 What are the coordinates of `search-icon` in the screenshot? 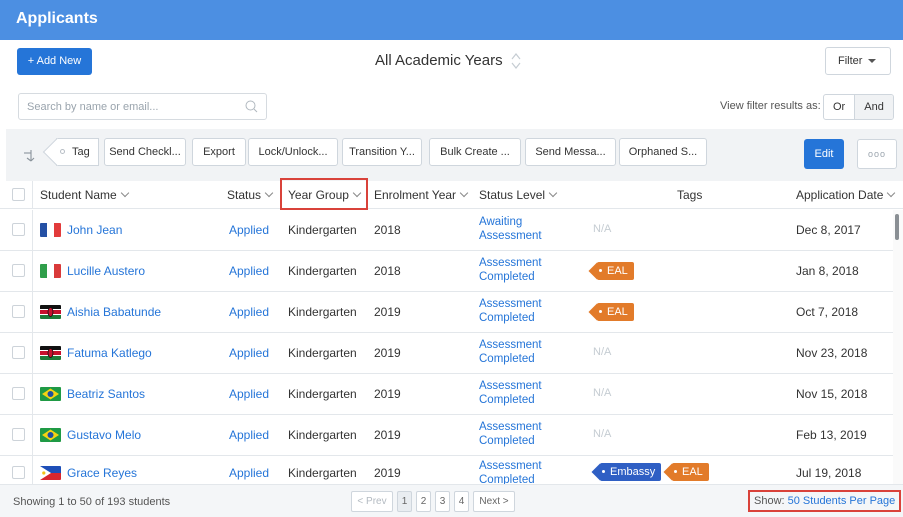 It's located at (251, 108).